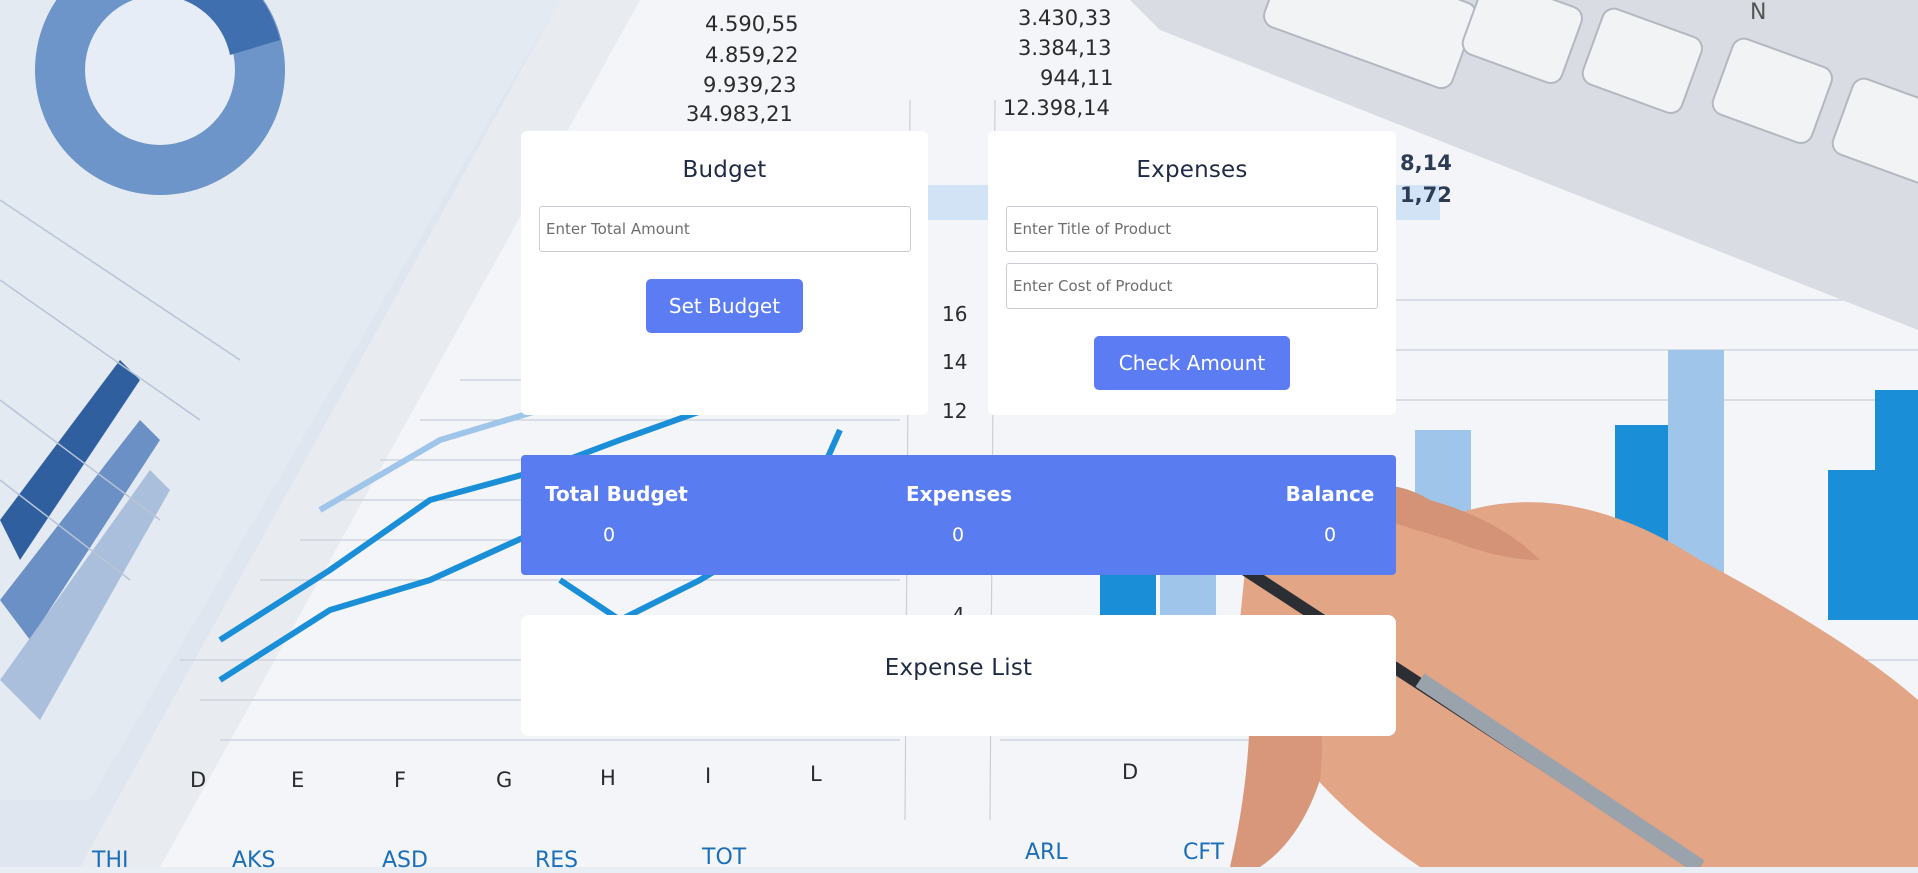  I want to click on expenses-summary-value: 0, so click(958, 535).